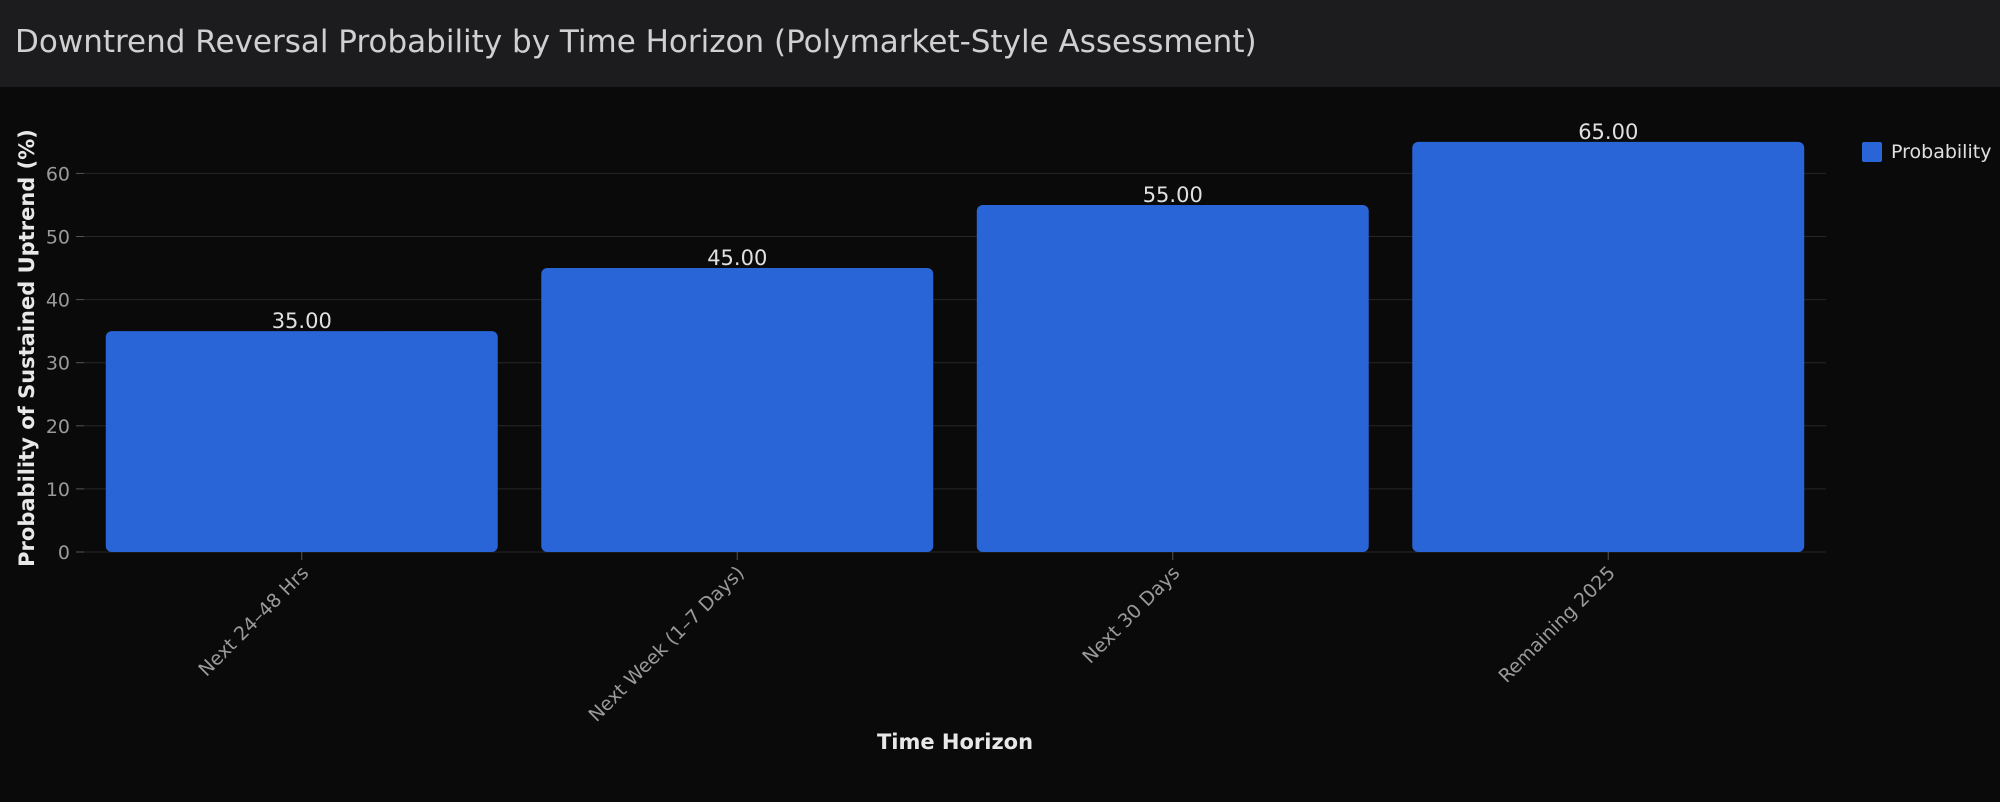 Image resolution: width=2000 pixels, height=802 pixels. What do you see at coordinates (1872, 152) in the screenshot?
I see `legend-swatch` at bounding box center [1872, 152].